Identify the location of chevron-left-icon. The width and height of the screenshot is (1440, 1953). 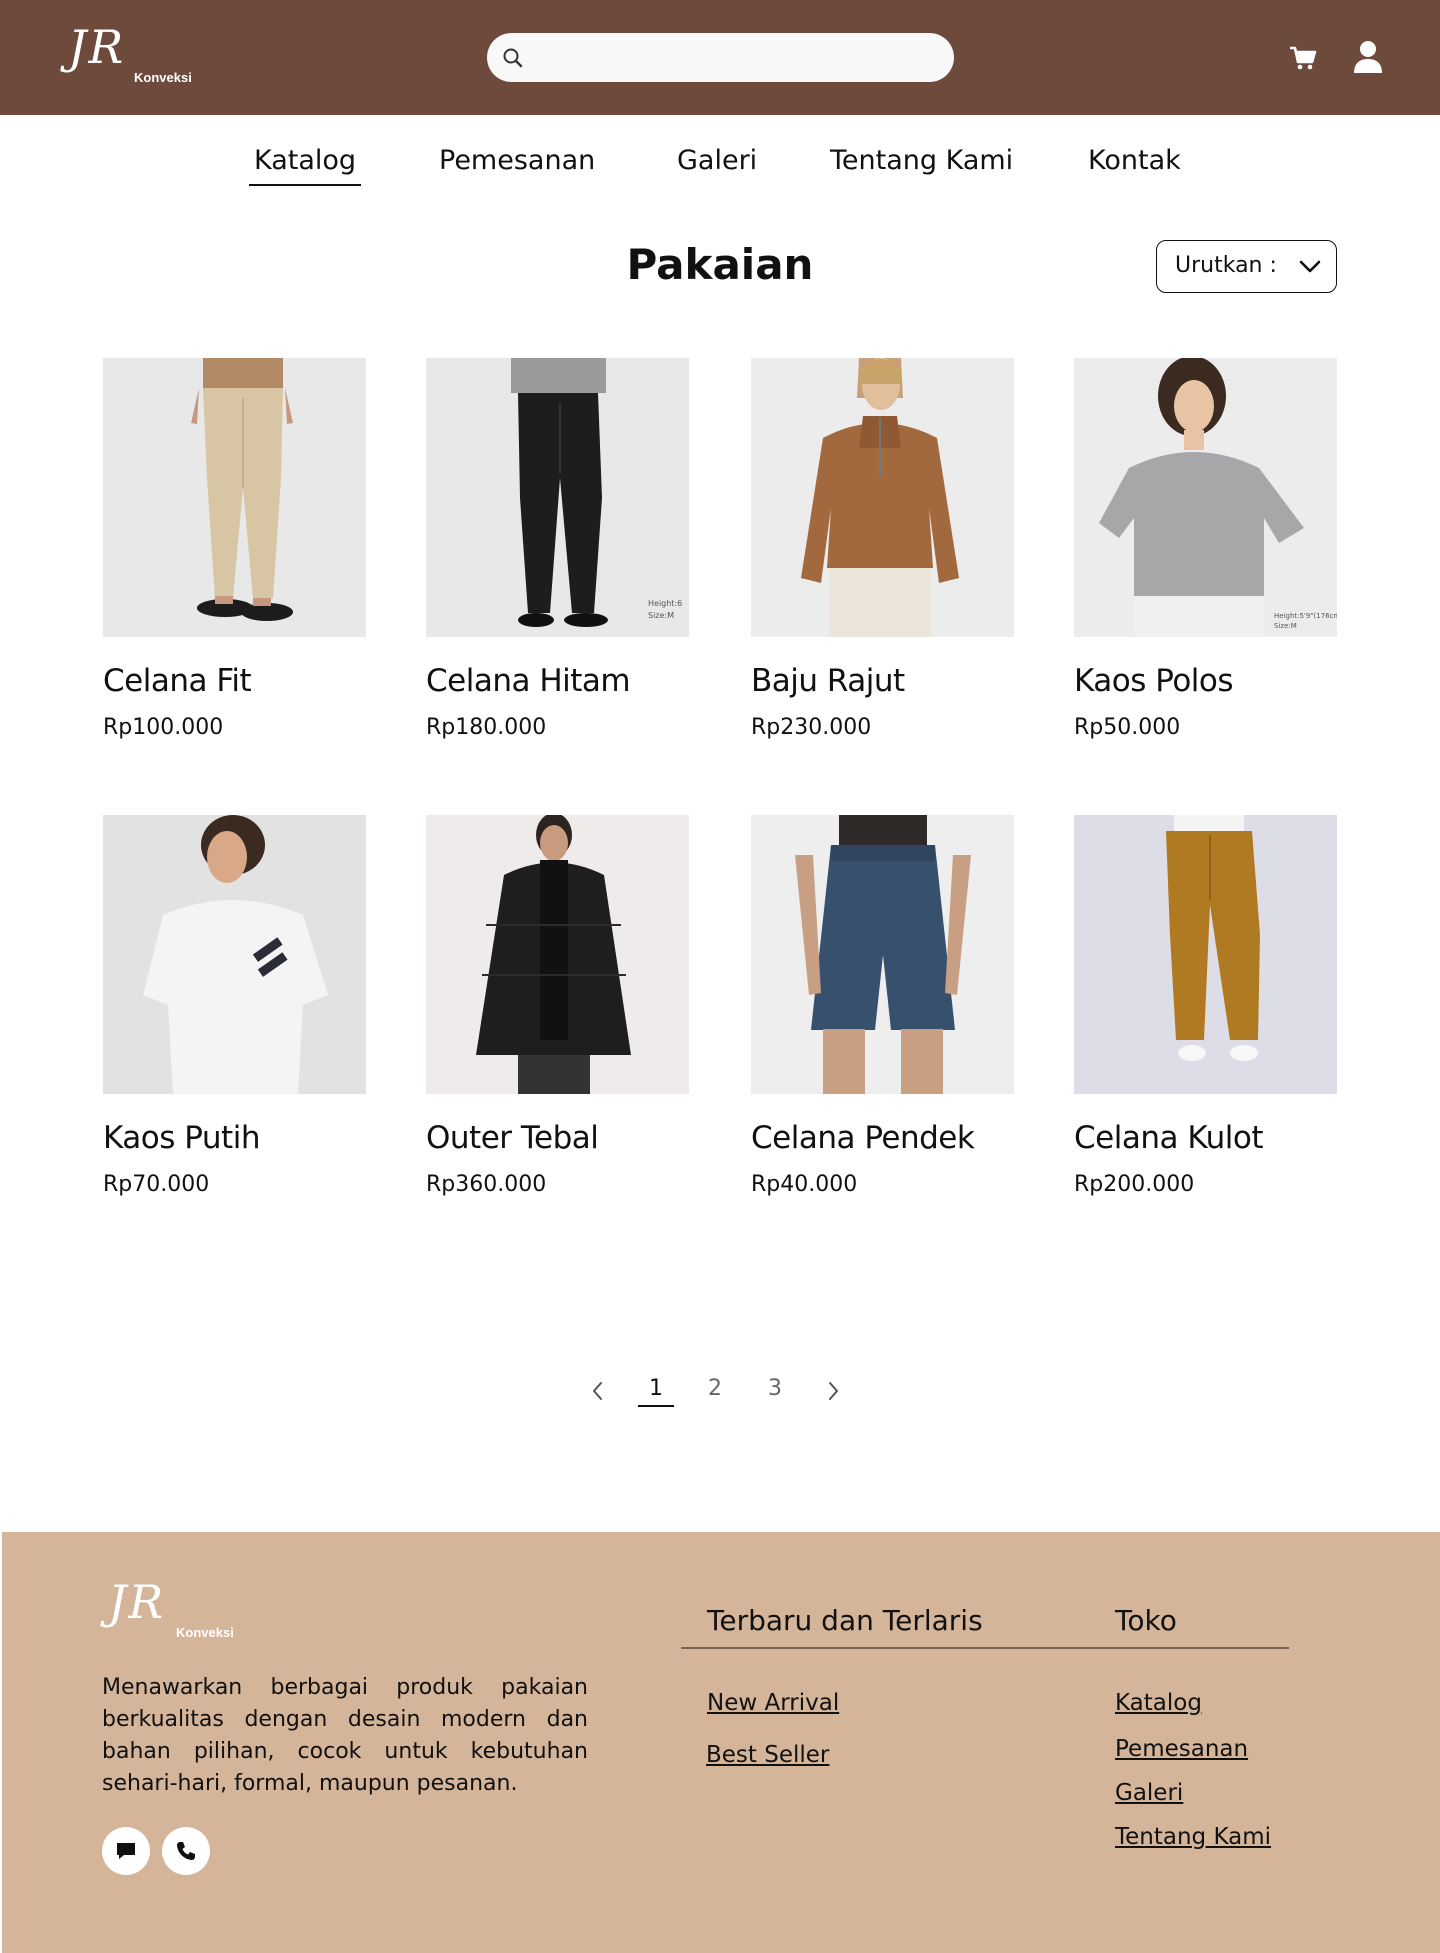
(598, 1391).